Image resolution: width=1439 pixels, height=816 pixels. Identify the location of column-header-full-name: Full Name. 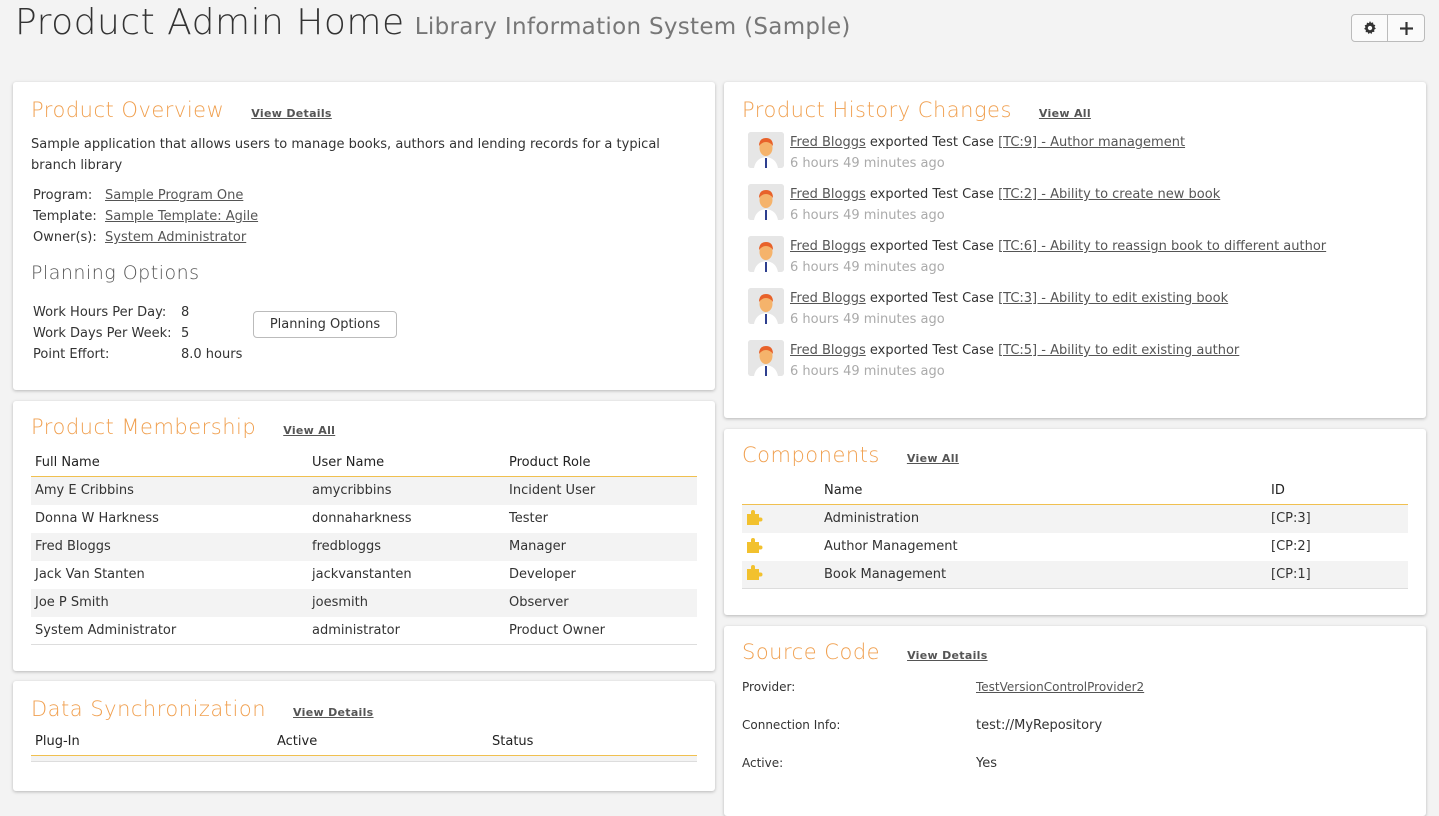
(169, 463).